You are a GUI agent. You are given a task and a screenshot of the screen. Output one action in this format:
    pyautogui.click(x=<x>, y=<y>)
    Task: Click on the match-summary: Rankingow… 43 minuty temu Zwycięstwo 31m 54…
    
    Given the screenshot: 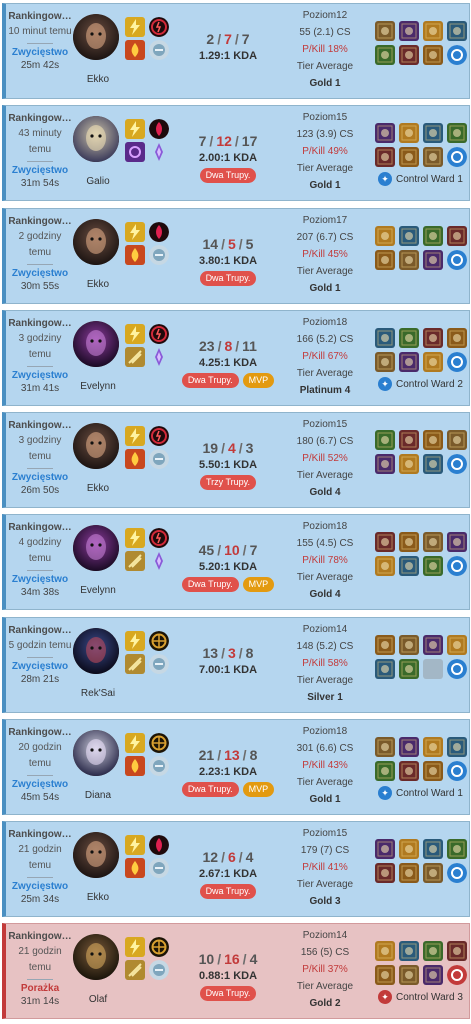 What is the action you would take?
    pyautogui.click(x=40, y=153)
    